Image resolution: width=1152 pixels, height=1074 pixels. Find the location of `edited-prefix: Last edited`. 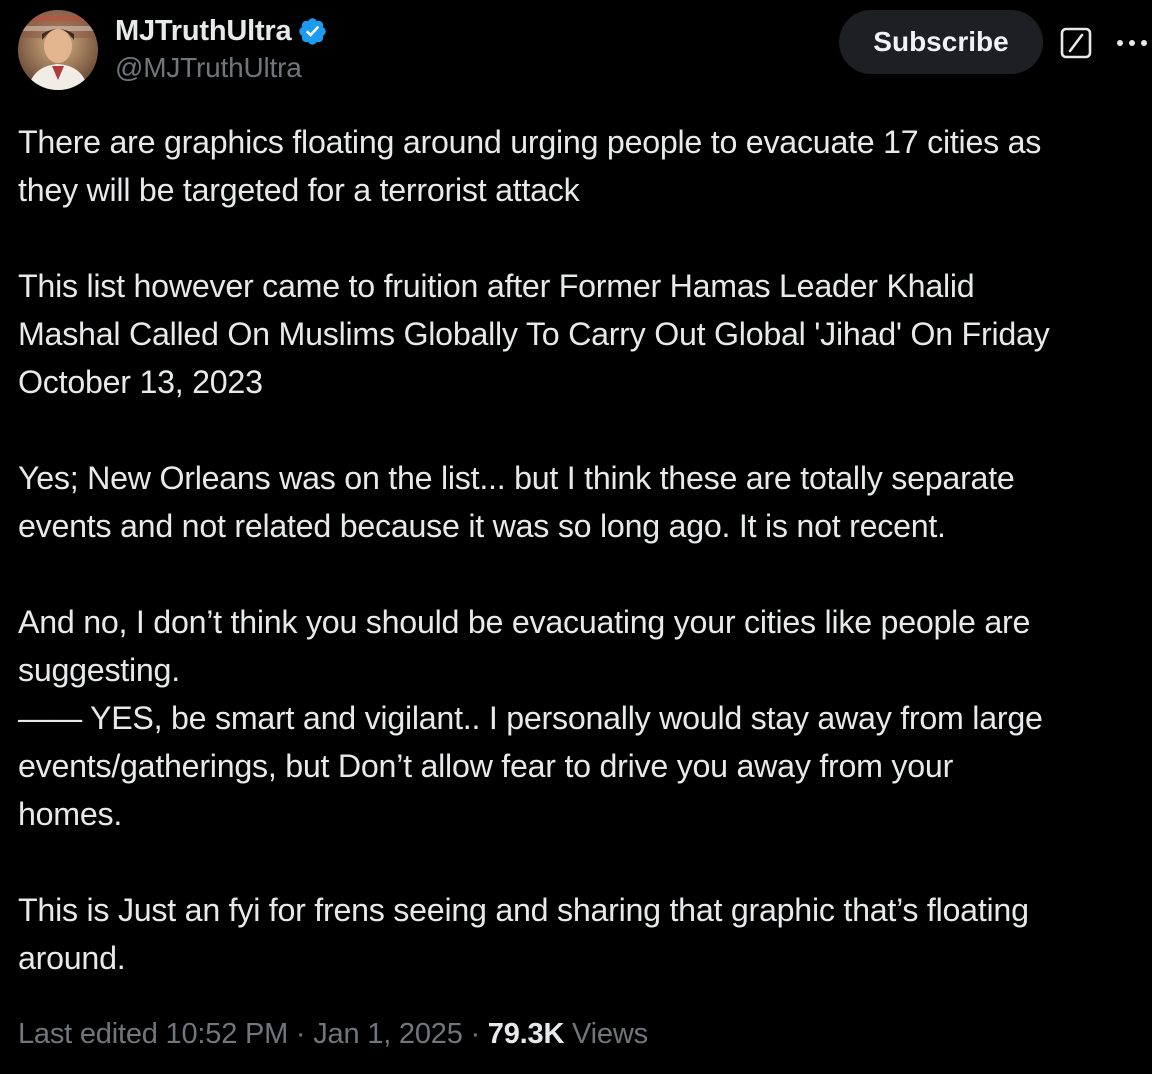

edited-prefix: Last edited is located at coordinates (88, 1034).